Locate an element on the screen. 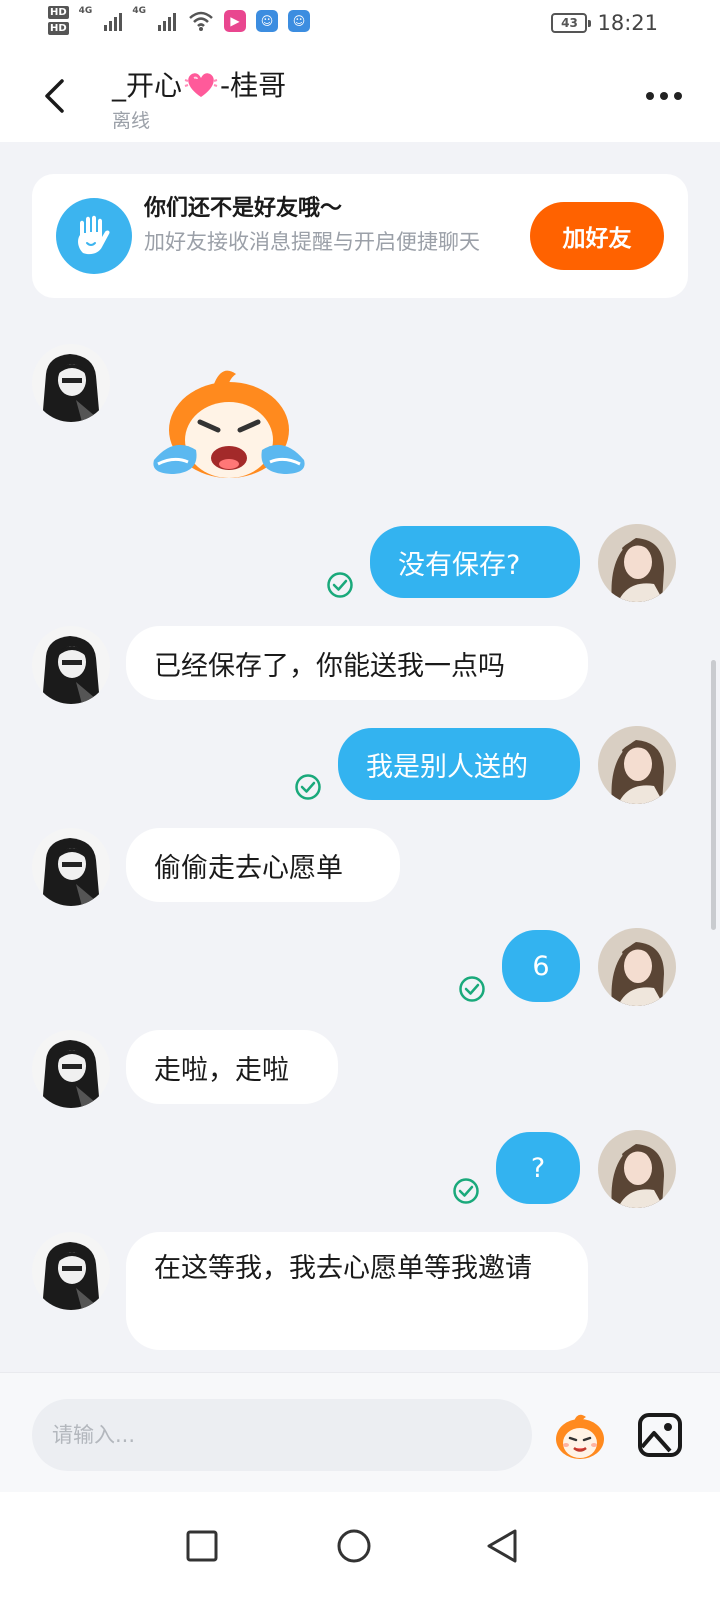 This screenshot has height=1600, width=720. square-icon is located at coordinates (202, 1546).